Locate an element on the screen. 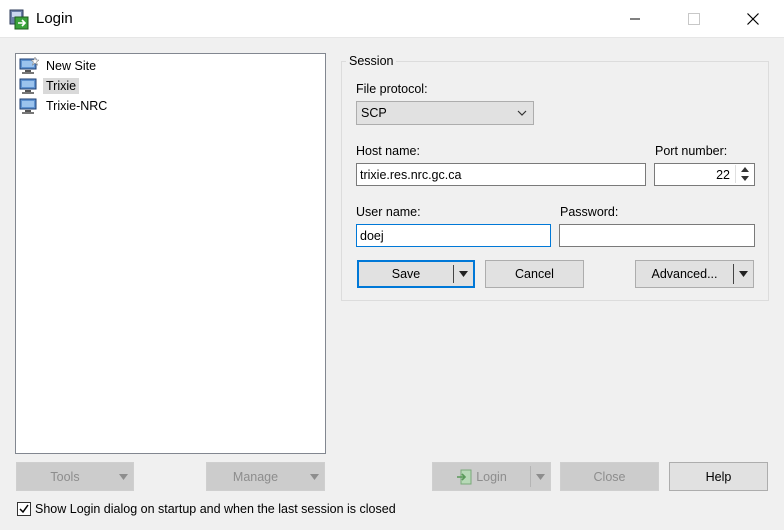 The height and width of the screenshot is (530, 784). title-bar: Login is located at coordinates (392, 19).